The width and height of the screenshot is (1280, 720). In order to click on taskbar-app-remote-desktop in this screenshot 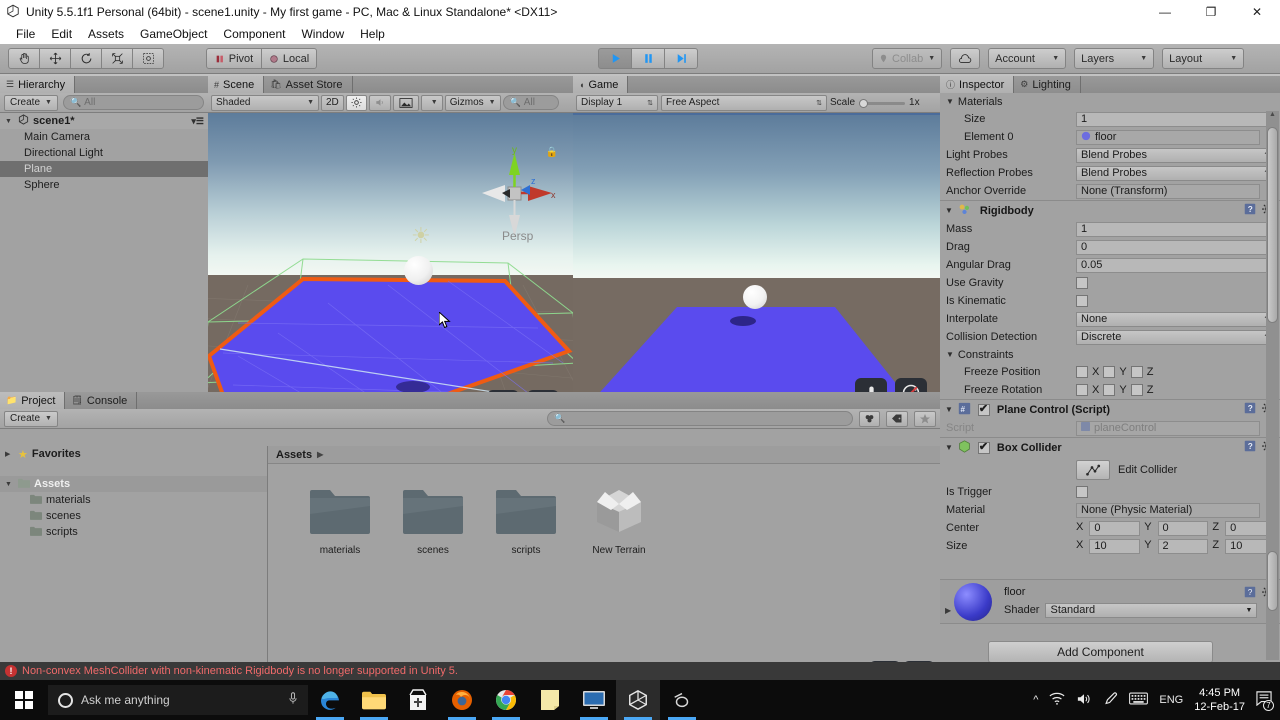, I will do `click(594, 700)`.